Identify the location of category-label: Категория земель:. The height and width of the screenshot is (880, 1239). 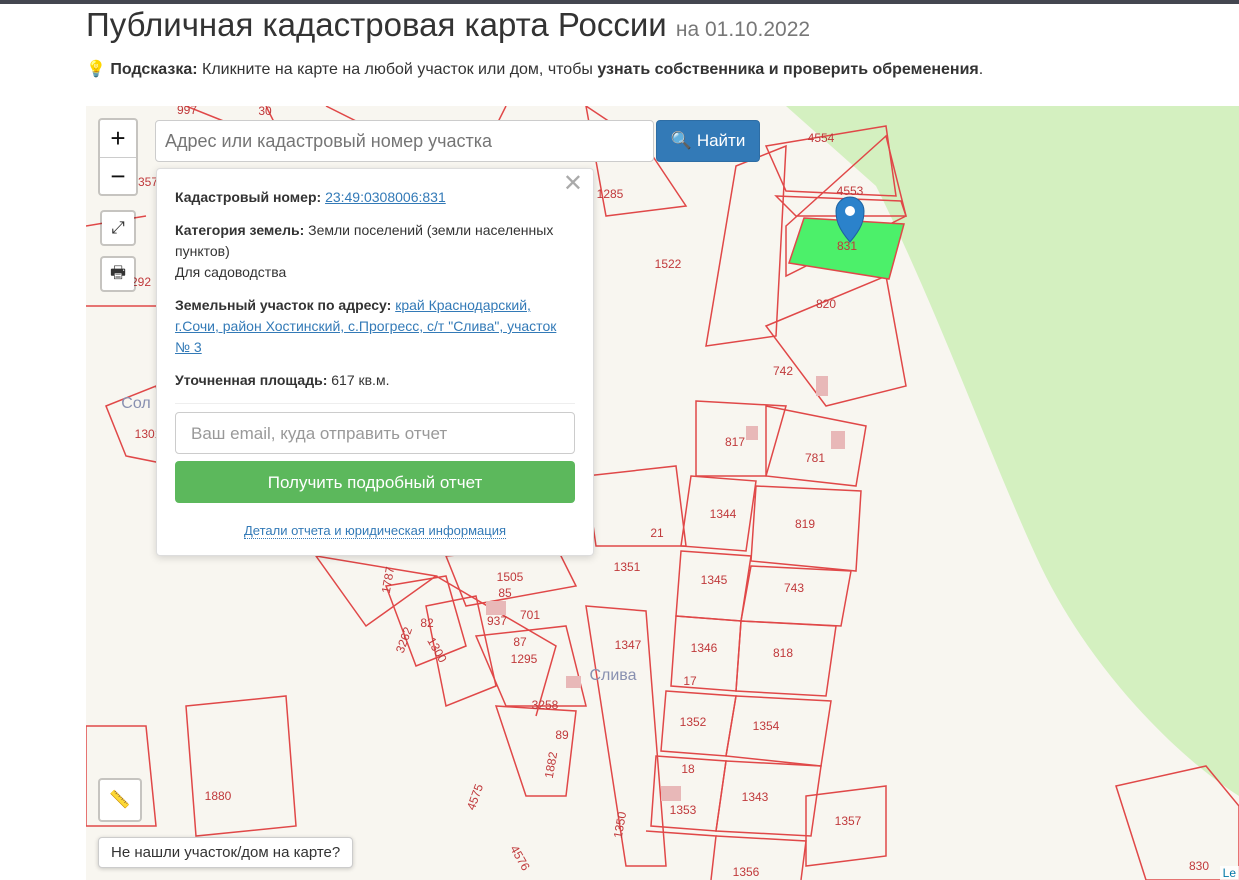
(240, 230).